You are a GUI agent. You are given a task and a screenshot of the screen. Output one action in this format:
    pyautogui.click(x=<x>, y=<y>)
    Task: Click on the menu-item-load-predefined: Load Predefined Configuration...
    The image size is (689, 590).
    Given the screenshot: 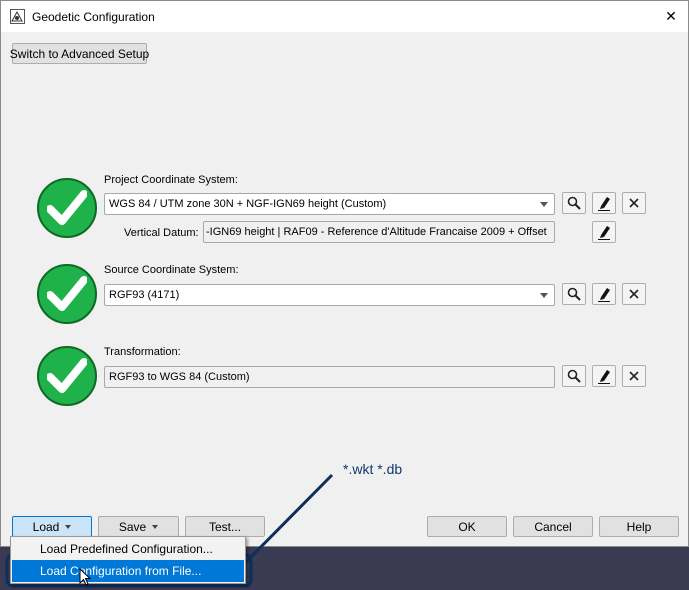 What is the action you would take?
    pyautogui.click(x=128, y=549)
    